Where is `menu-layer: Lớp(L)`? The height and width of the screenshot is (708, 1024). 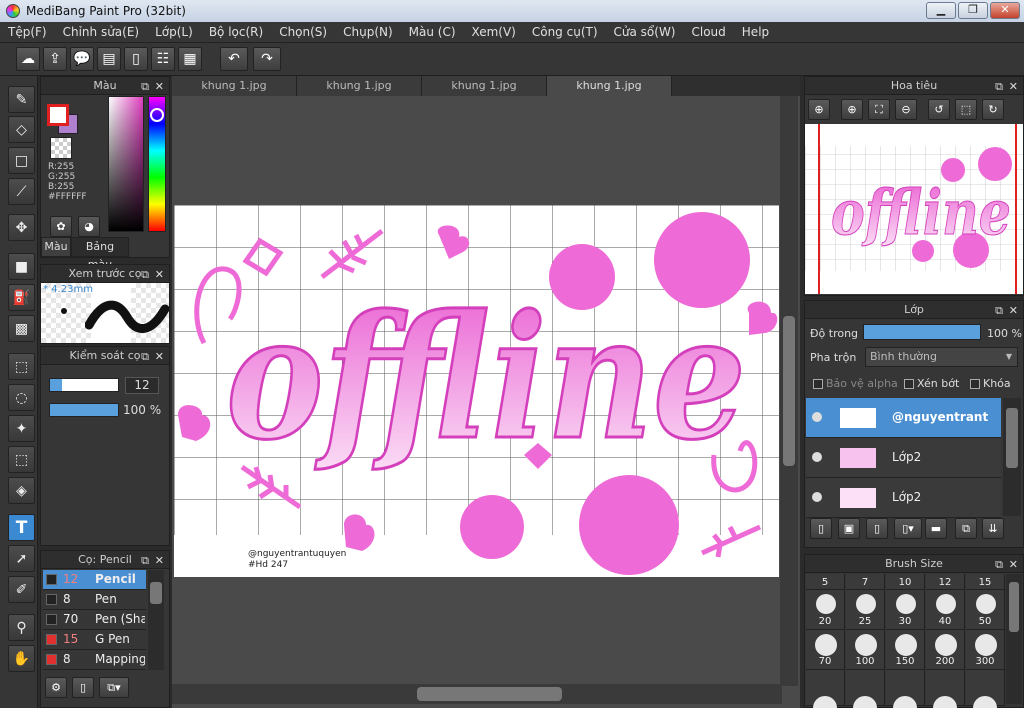
menu-layer: Lớp(L) is located at coordinates (174, 32).